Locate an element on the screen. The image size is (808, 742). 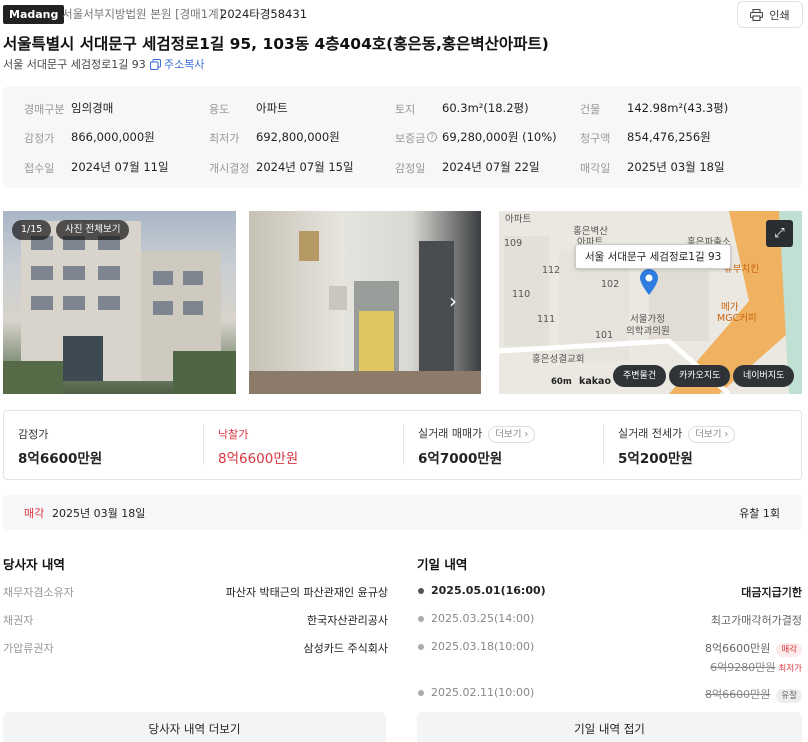
appraisal-price-cell: 감정가 8억6600만원 is located at coordinates (104, 445).